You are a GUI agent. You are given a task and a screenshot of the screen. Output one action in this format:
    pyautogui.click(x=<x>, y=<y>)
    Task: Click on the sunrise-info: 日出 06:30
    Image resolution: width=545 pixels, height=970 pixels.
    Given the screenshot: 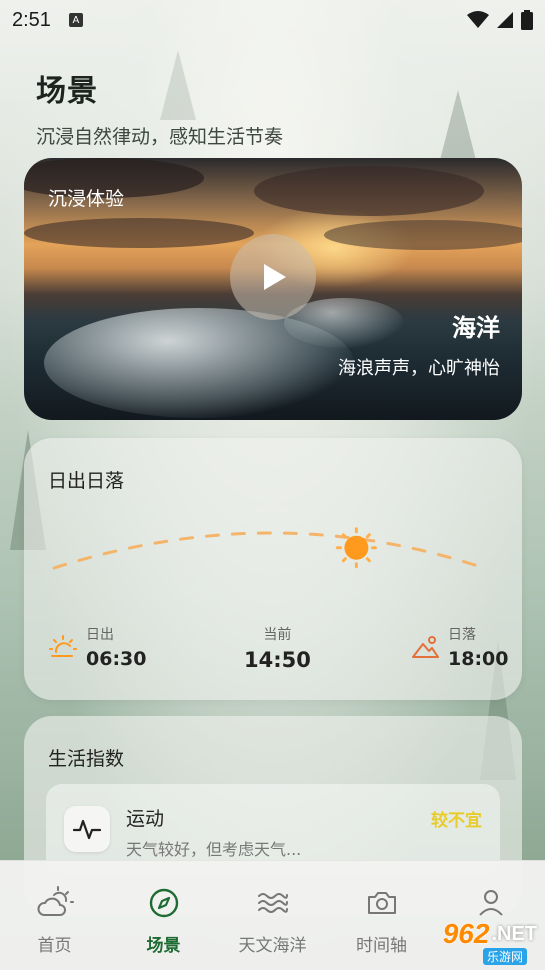 What is the action you would take?
    pyautogui.click(x=97, y=647)
    